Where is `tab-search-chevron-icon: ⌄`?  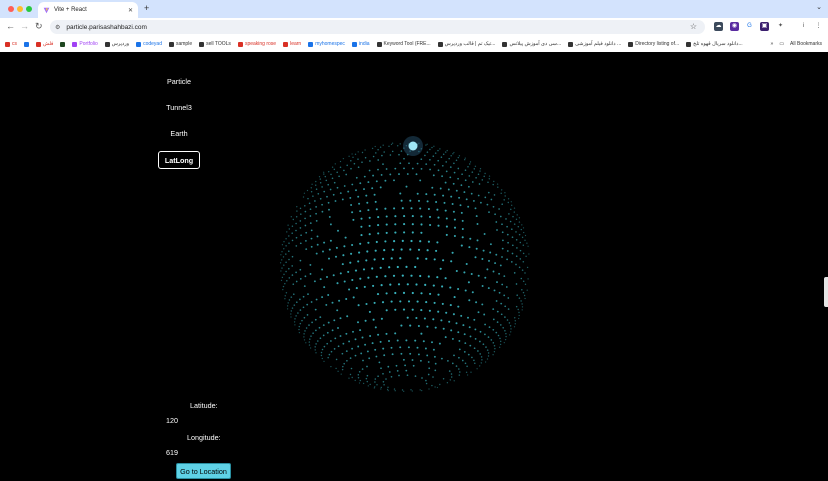
tab-search-chevron-icon: ⌄ is located at coordinates (819, 7).